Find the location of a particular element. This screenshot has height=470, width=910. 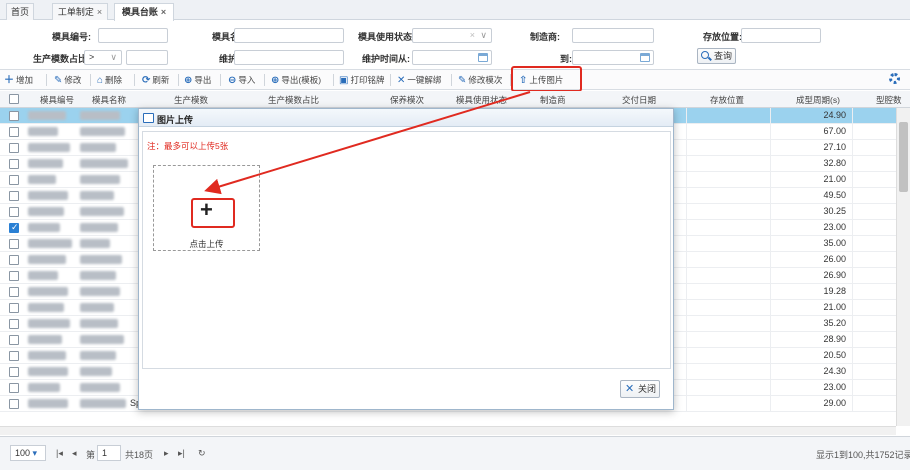

cycle-cell: 30.25 is located at coordinates (834, 211).